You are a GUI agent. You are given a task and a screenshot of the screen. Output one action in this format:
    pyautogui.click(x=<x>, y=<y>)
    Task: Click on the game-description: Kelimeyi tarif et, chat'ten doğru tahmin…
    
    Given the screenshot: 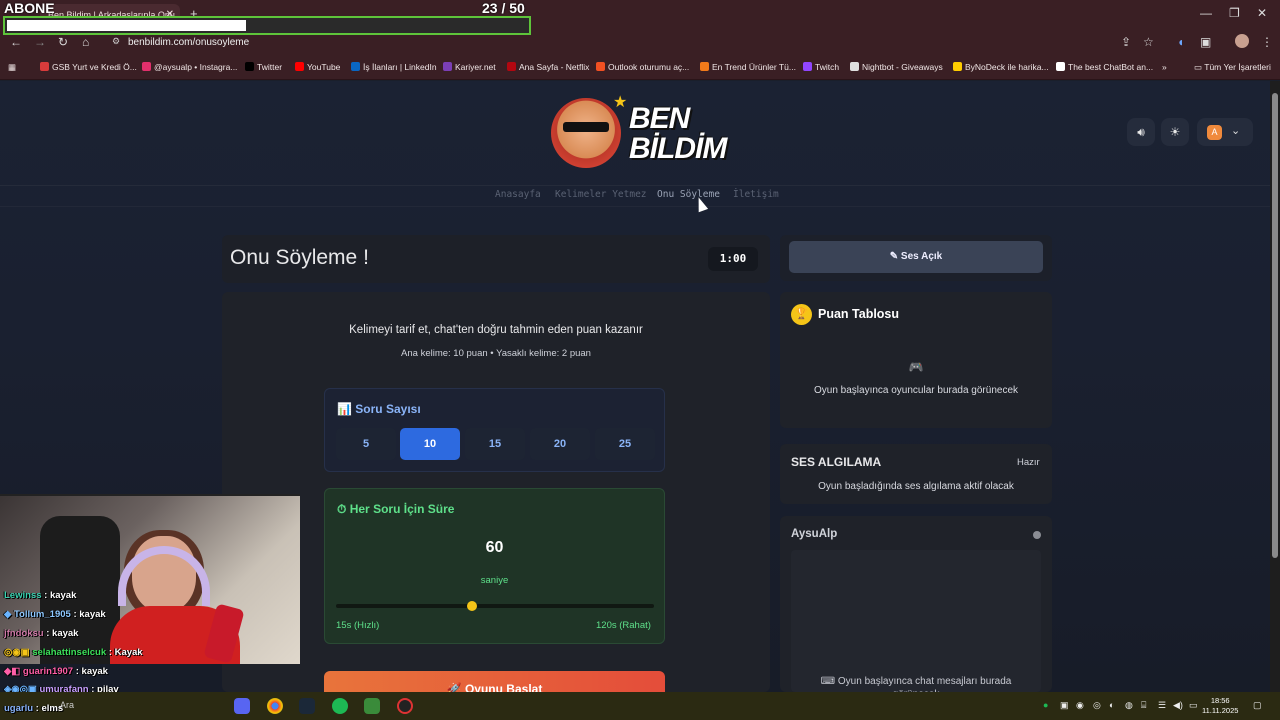 What is the action you would take?
    pyautogui.click(x=496, y=330)
    